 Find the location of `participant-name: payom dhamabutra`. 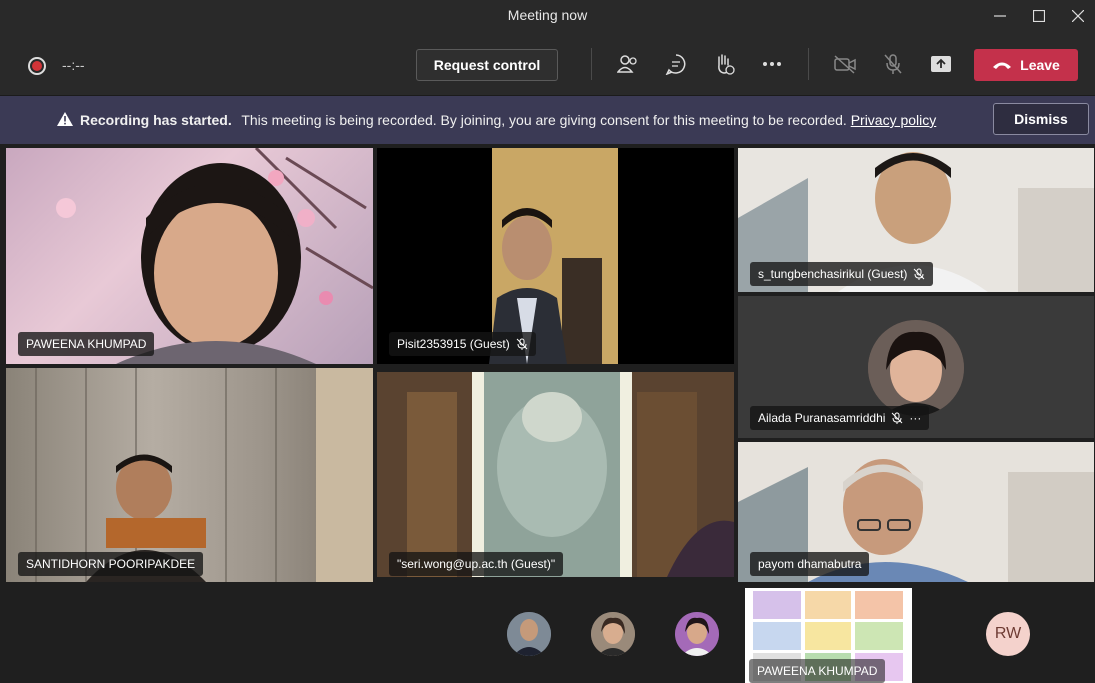

participant-name: payom dhamabutra is located at coordinates (810, 564).